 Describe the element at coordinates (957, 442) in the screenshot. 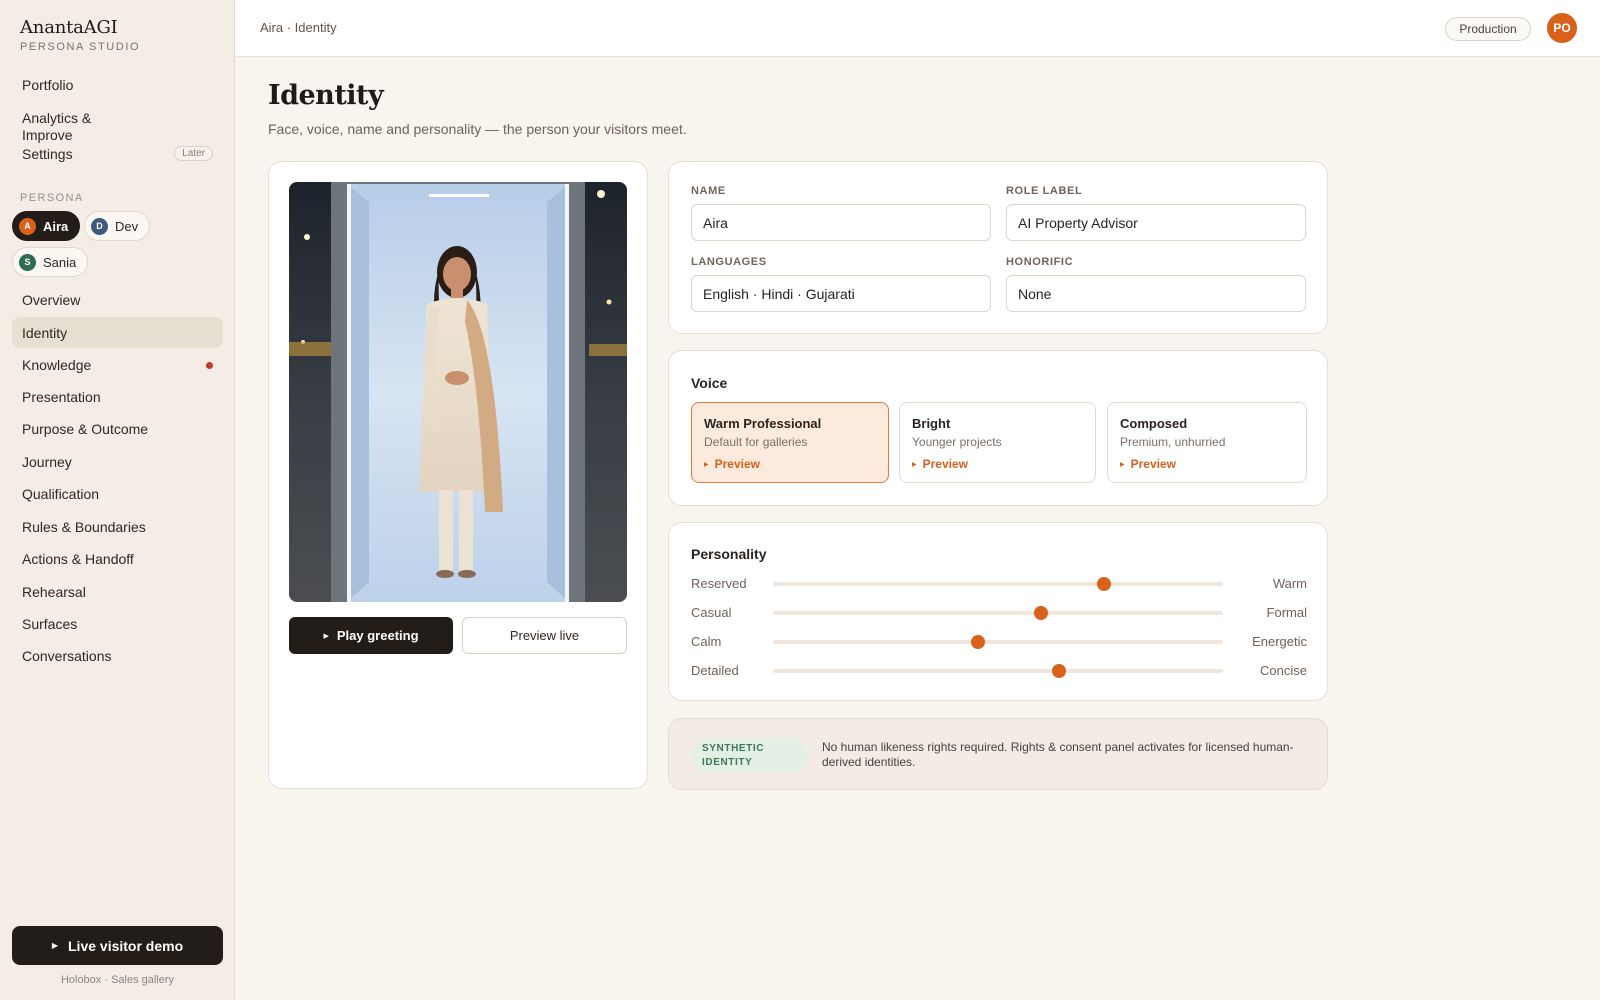

I see `voice-option-desc: Younger projects` at that location.